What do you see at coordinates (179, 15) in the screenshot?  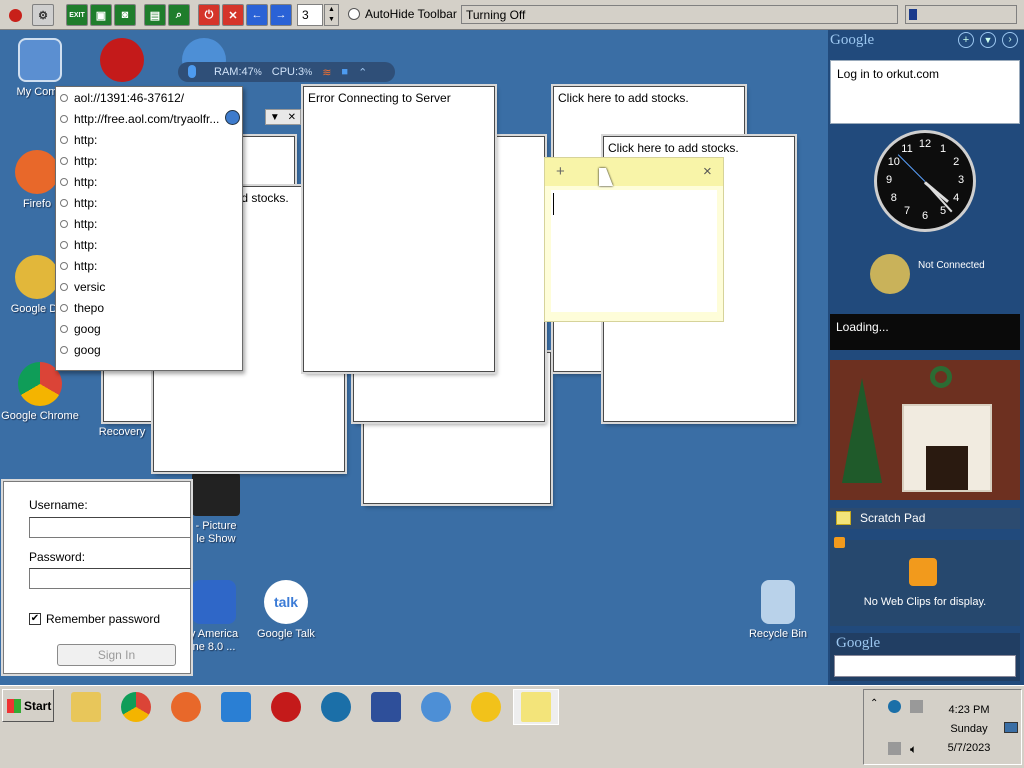 I see `magnifier-icon: ⌕` at bounding box center [179, 15].